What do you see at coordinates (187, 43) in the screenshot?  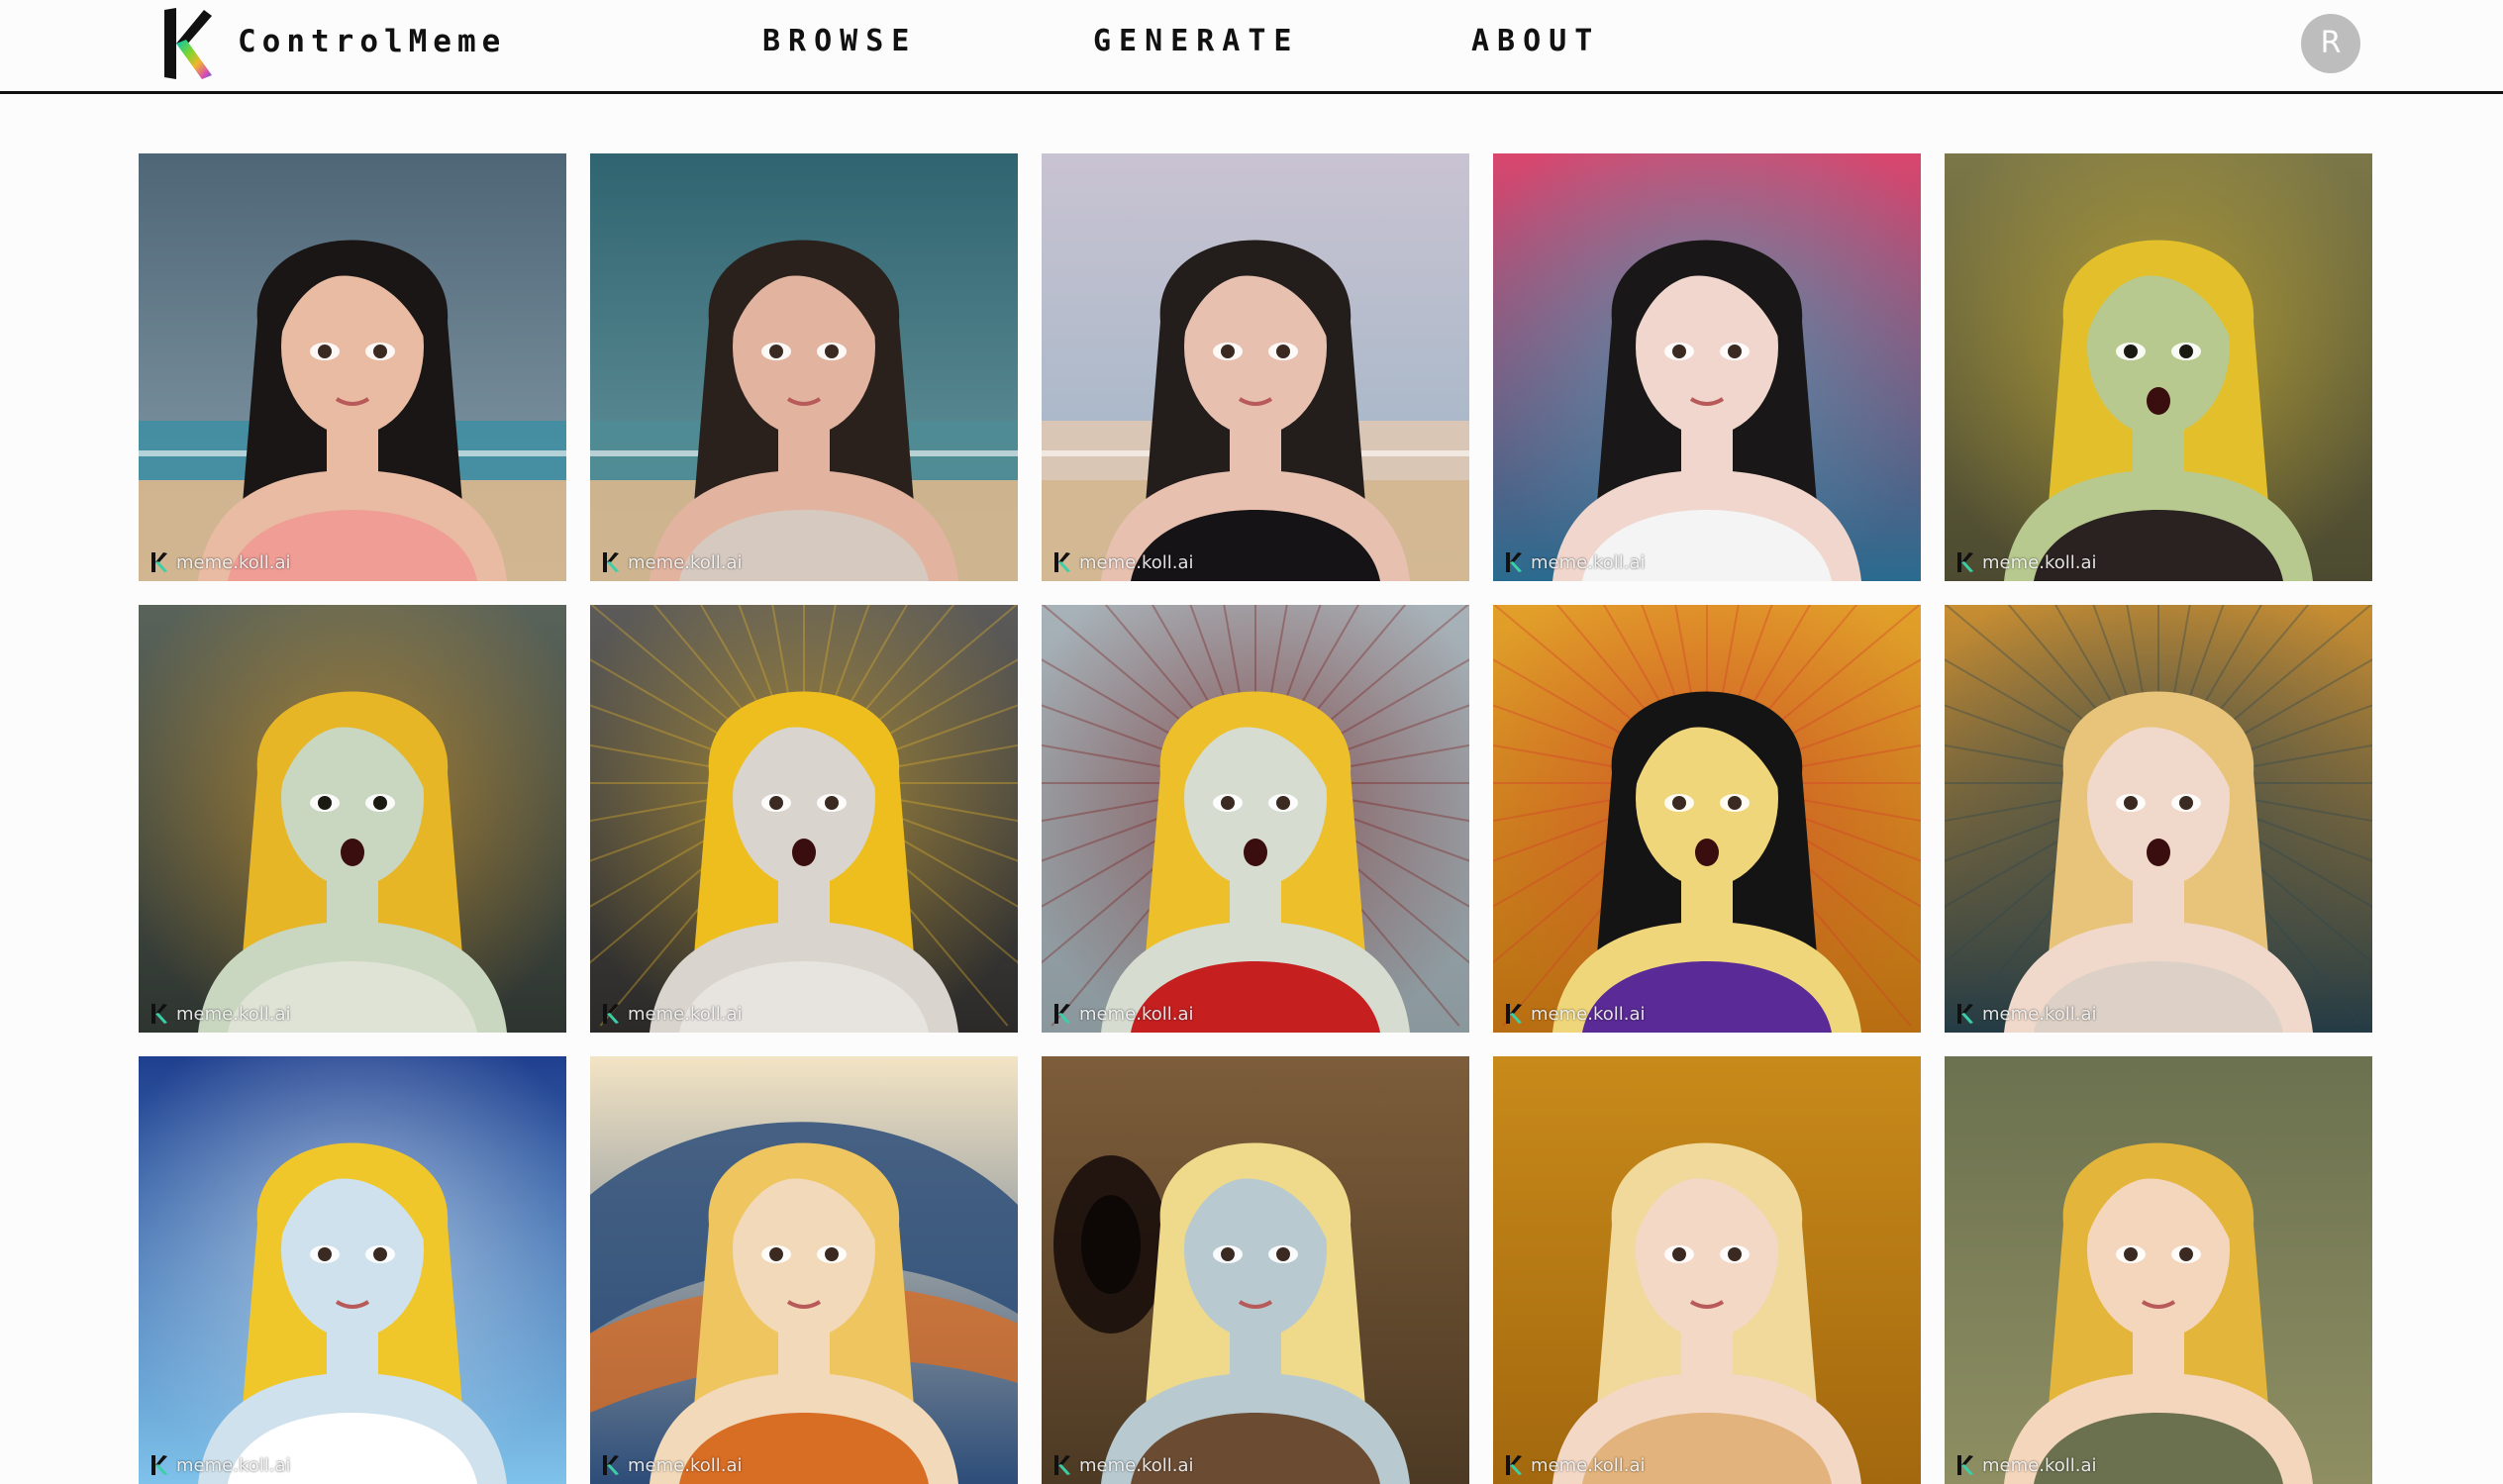 I see `controlmeme-logo-icon` at bounding box center [187, 43].